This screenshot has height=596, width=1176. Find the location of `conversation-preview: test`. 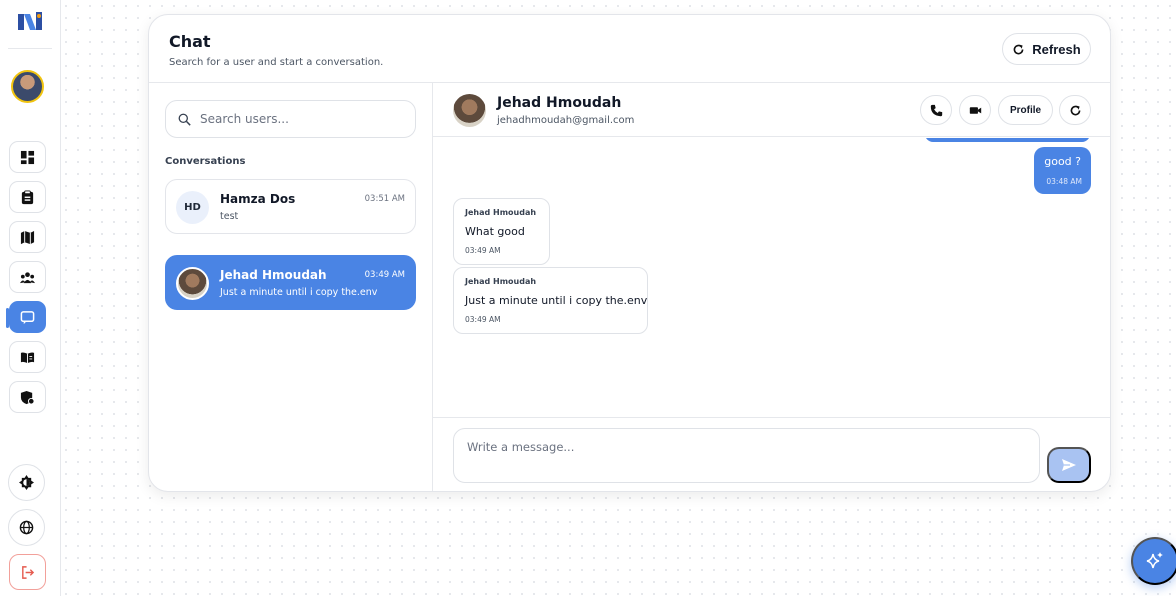

conversation-preview: test is located at coordinates (229, 216).